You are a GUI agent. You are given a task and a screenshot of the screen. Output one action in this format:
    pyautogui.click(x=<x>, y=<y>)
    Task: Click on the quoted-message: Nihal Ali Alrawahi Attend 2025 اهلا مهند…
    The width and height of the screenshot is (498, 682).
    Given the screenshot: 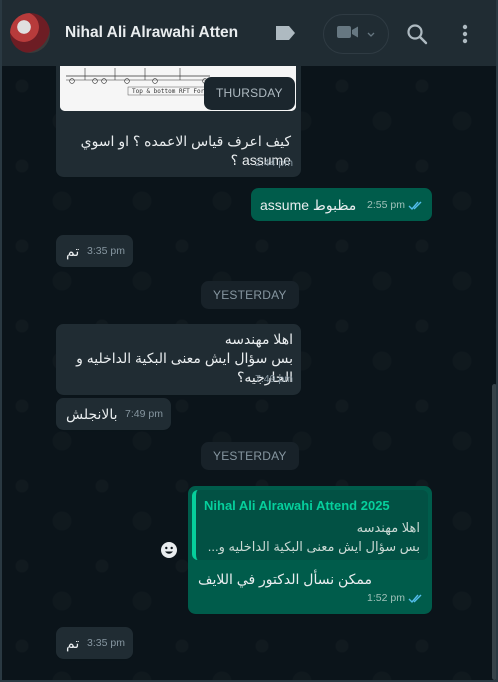 What is the action you would take?
    pyautogui.click(x=310, y=525)
    